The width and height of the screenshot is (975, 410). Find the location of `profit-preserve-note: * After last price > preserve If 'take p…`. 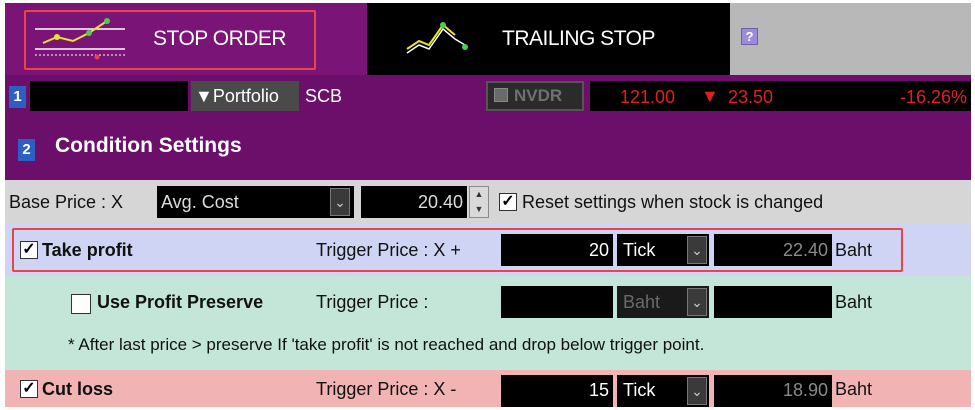

profit-preserve-note: * After last price > preserve If 'take p… is located at coordinates (386, 344).